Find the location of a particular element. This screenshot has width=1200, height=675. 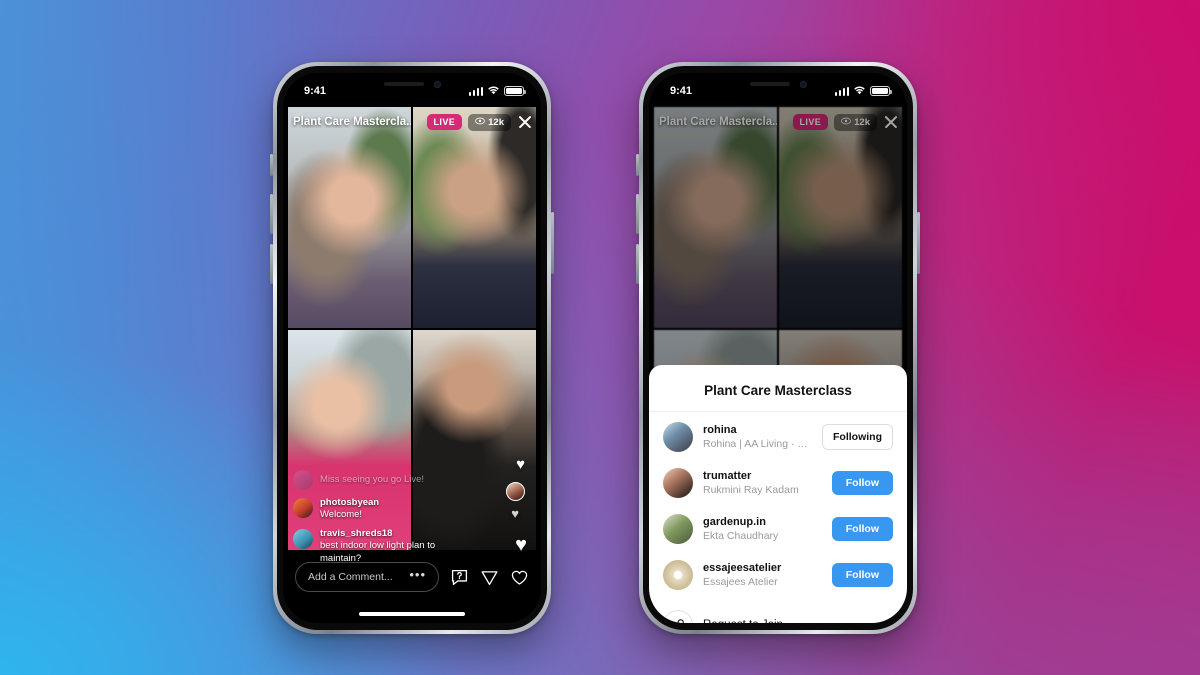

comment-text: best indoor low light plan to maintain? is located at coordinates (378, 552).